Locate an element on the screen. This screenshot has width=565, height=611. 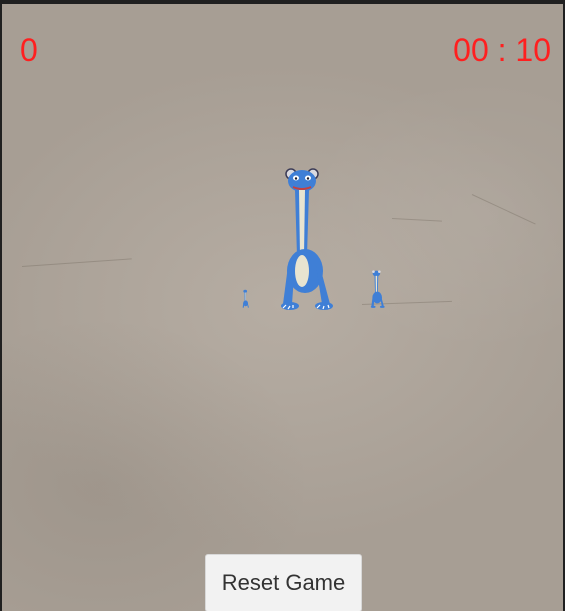
score-display: 0 is located at coordinates (29, 50).